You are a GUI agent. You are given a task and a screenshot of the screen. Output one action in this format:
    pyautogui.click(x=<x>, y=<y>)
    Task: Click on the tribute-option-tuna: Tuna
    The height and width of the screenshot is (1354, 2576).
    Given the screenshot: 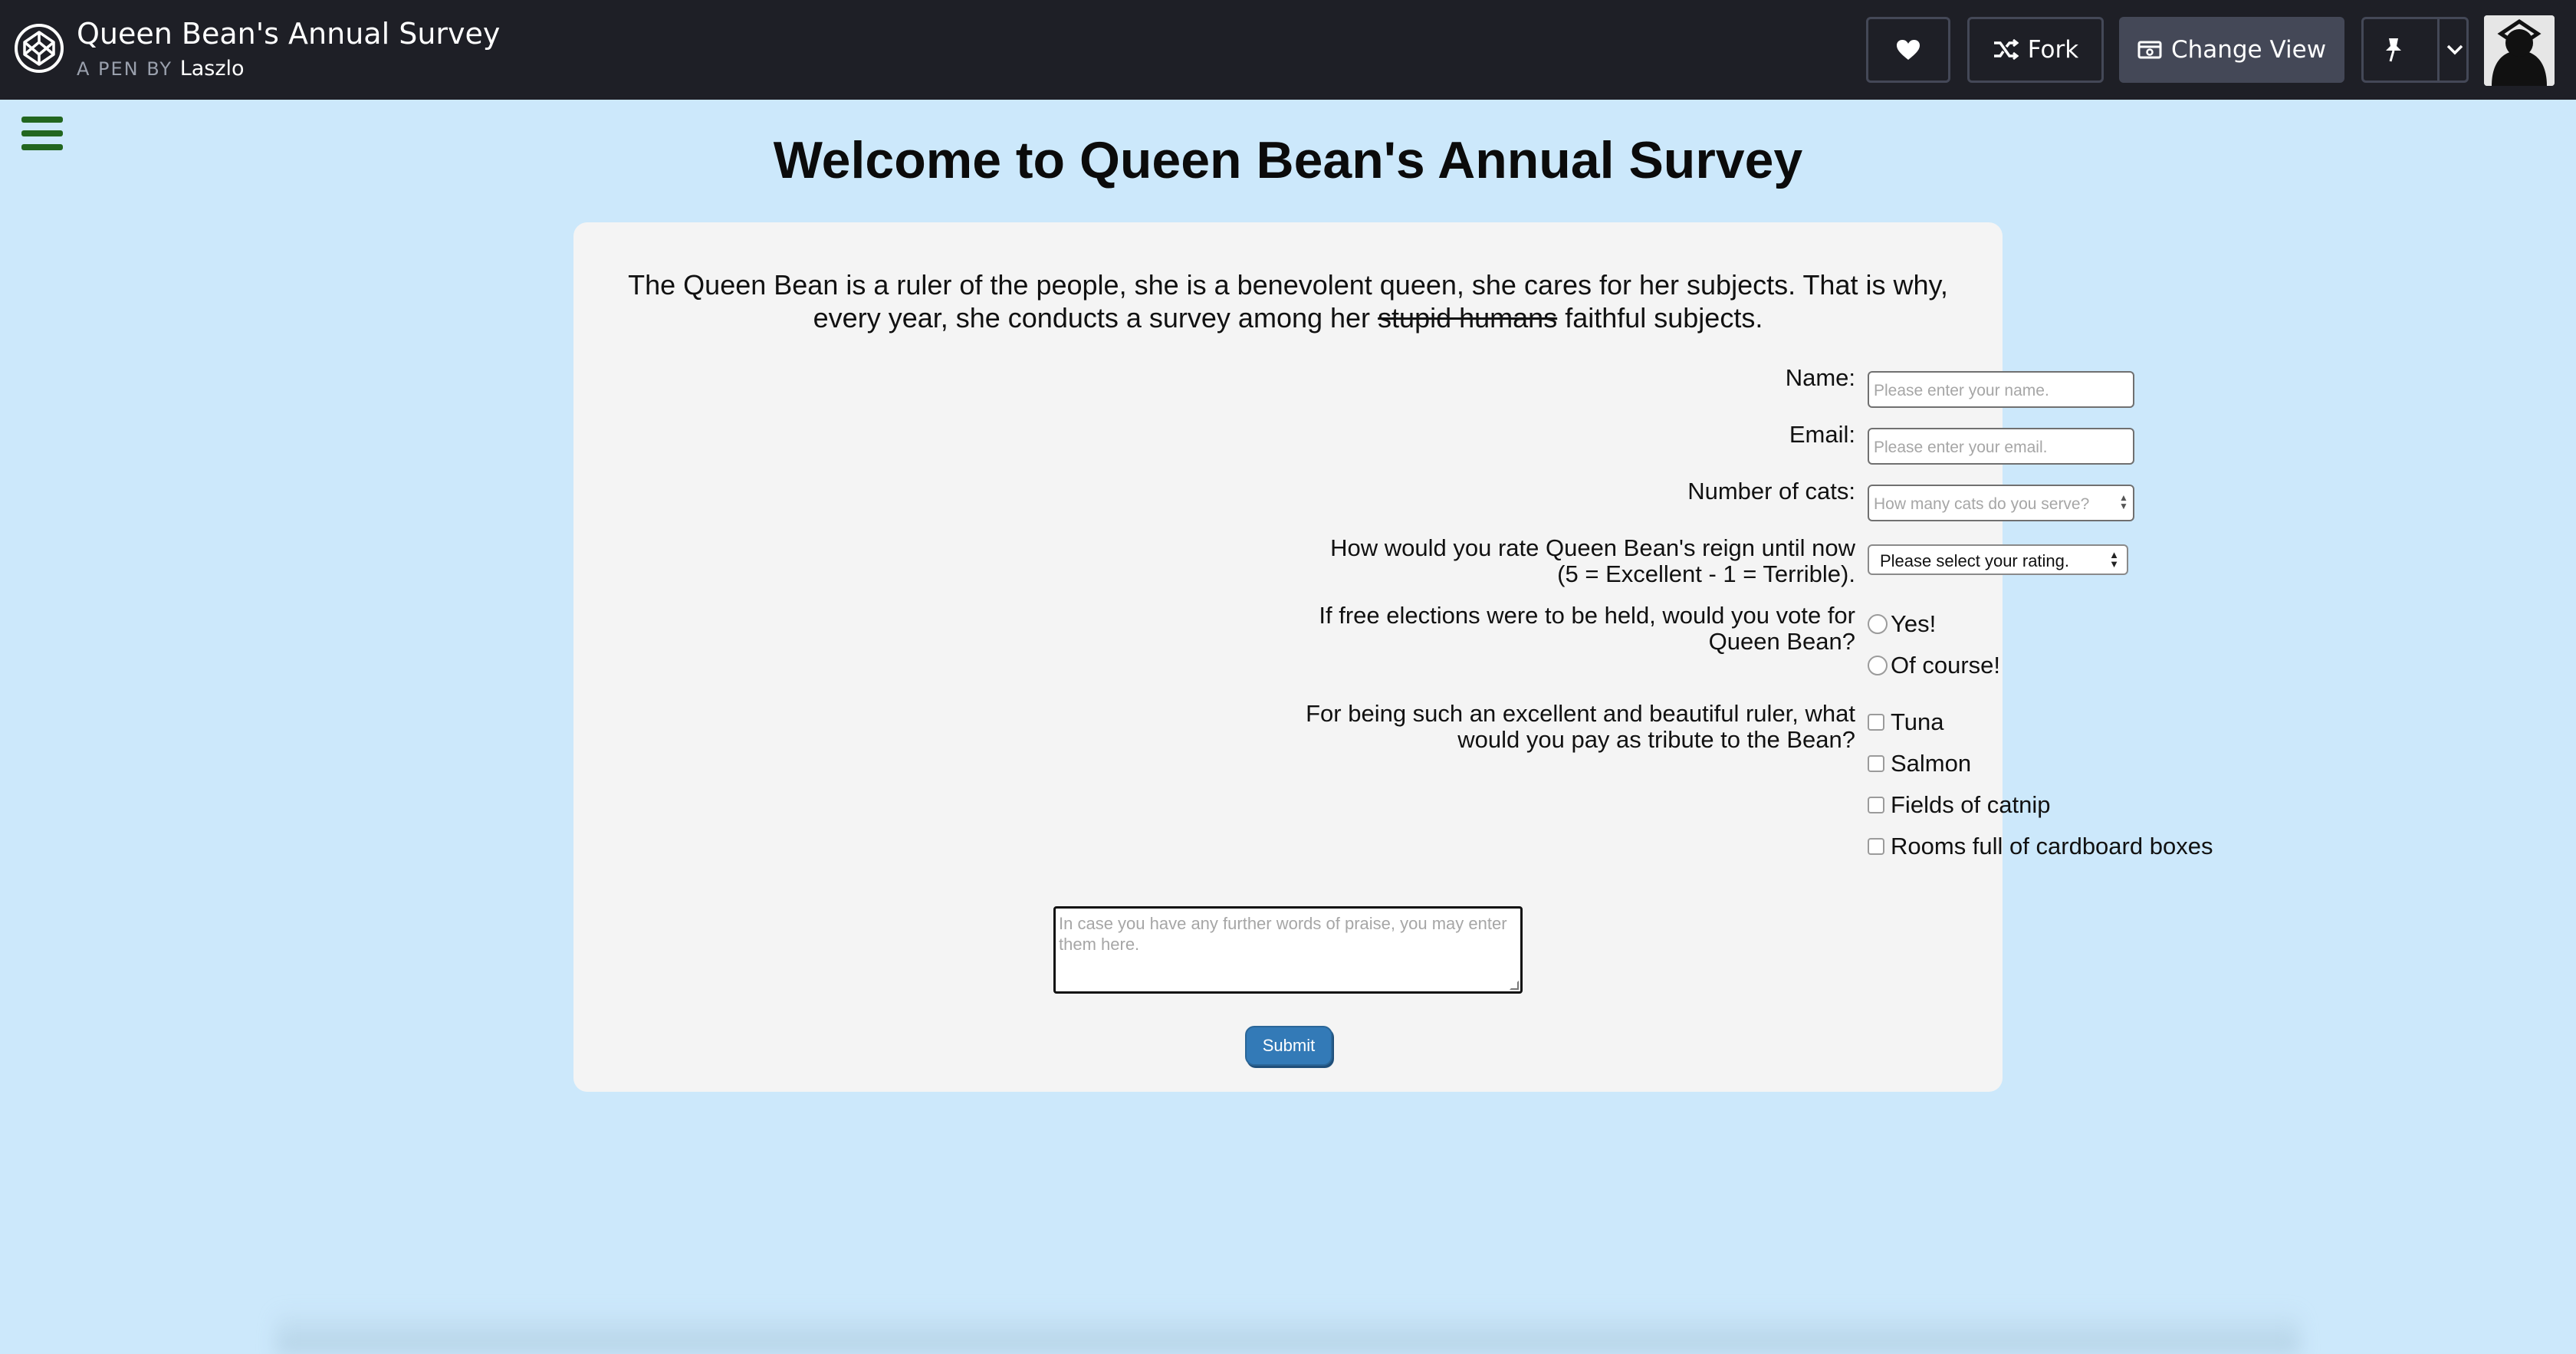 What is the action you would take?
    pyautogui.click(x=1906, y=722)
    